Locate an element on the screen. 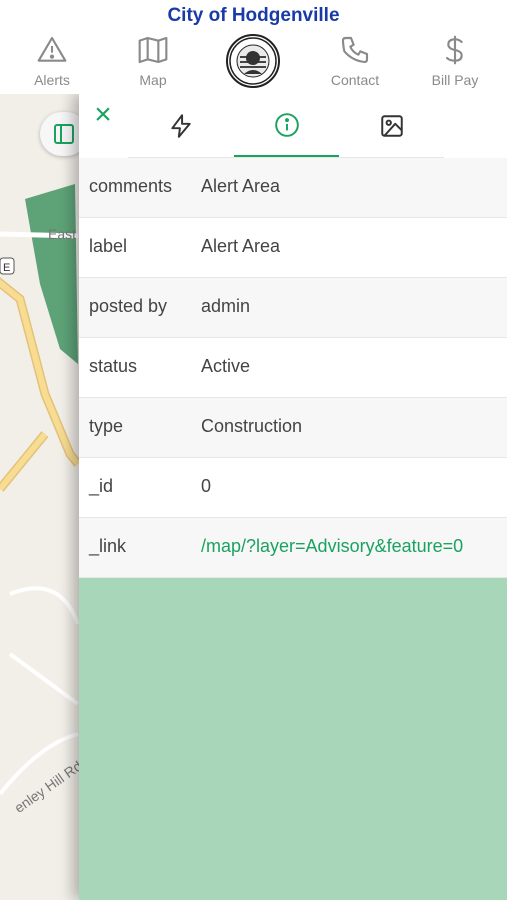  nav-map: Map is located at coordinates (153, 62).